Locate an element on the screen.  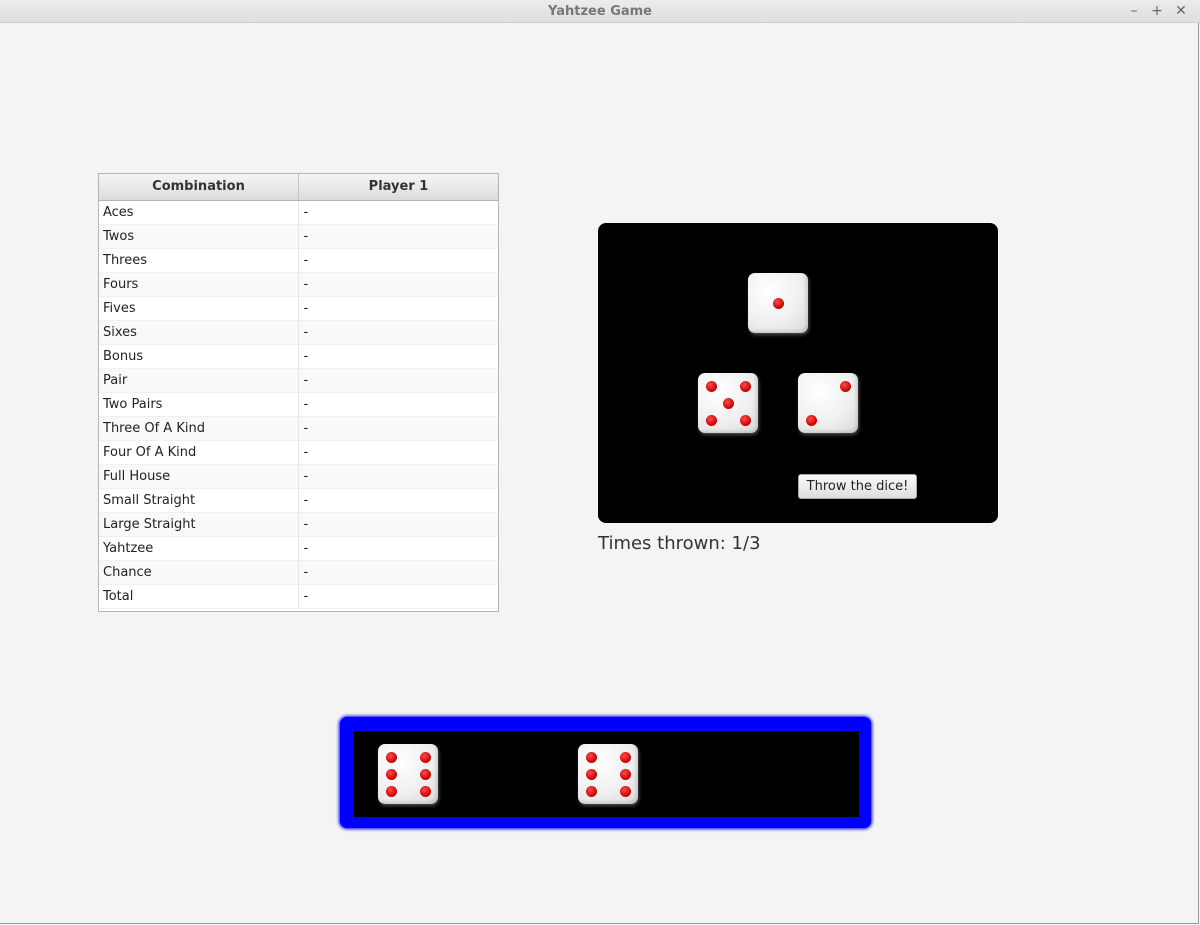
kept-dice-tray is located at coordinates (605, 772).